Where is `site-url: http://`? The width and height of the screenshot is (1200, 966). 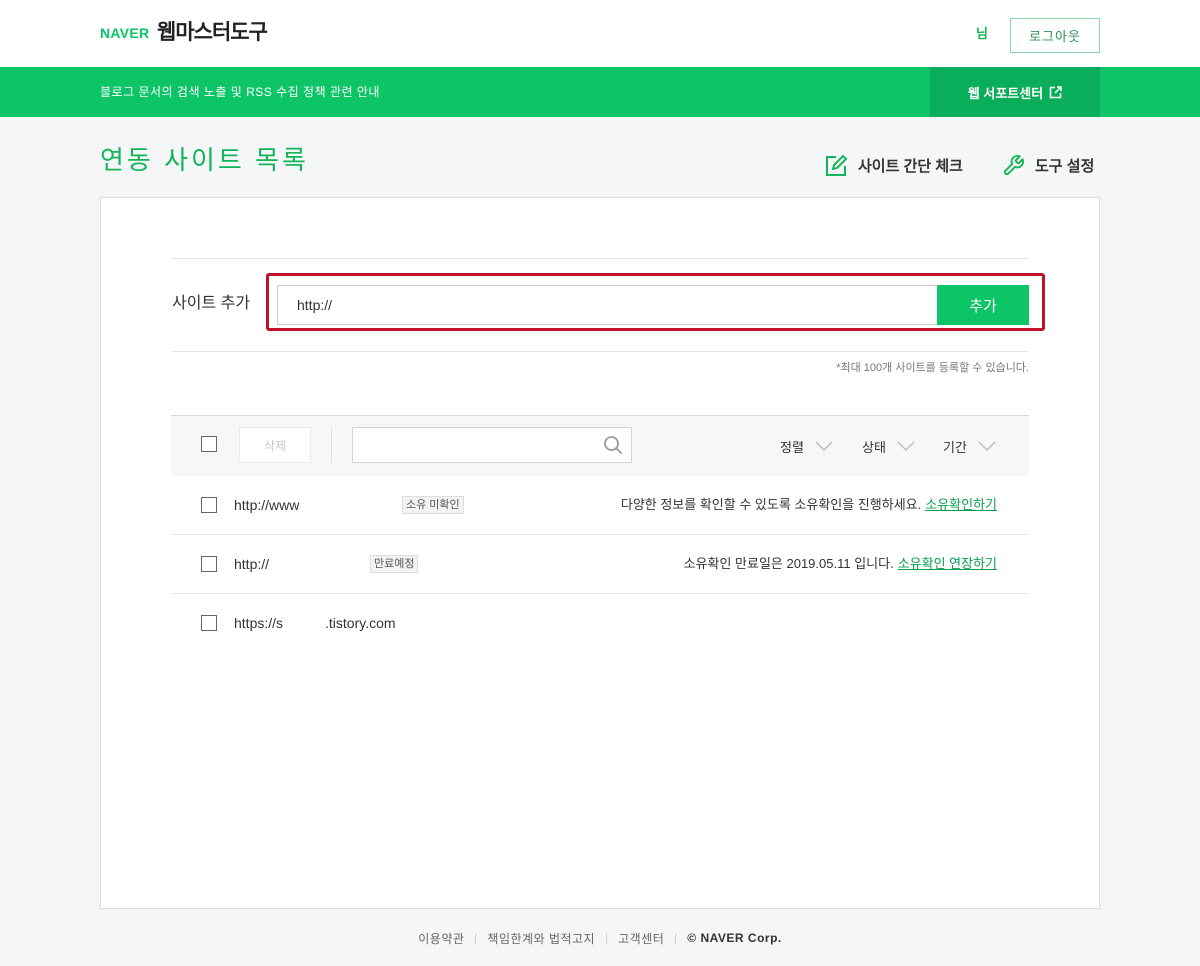 site-url: http:// is located at coordinates (251, 564).